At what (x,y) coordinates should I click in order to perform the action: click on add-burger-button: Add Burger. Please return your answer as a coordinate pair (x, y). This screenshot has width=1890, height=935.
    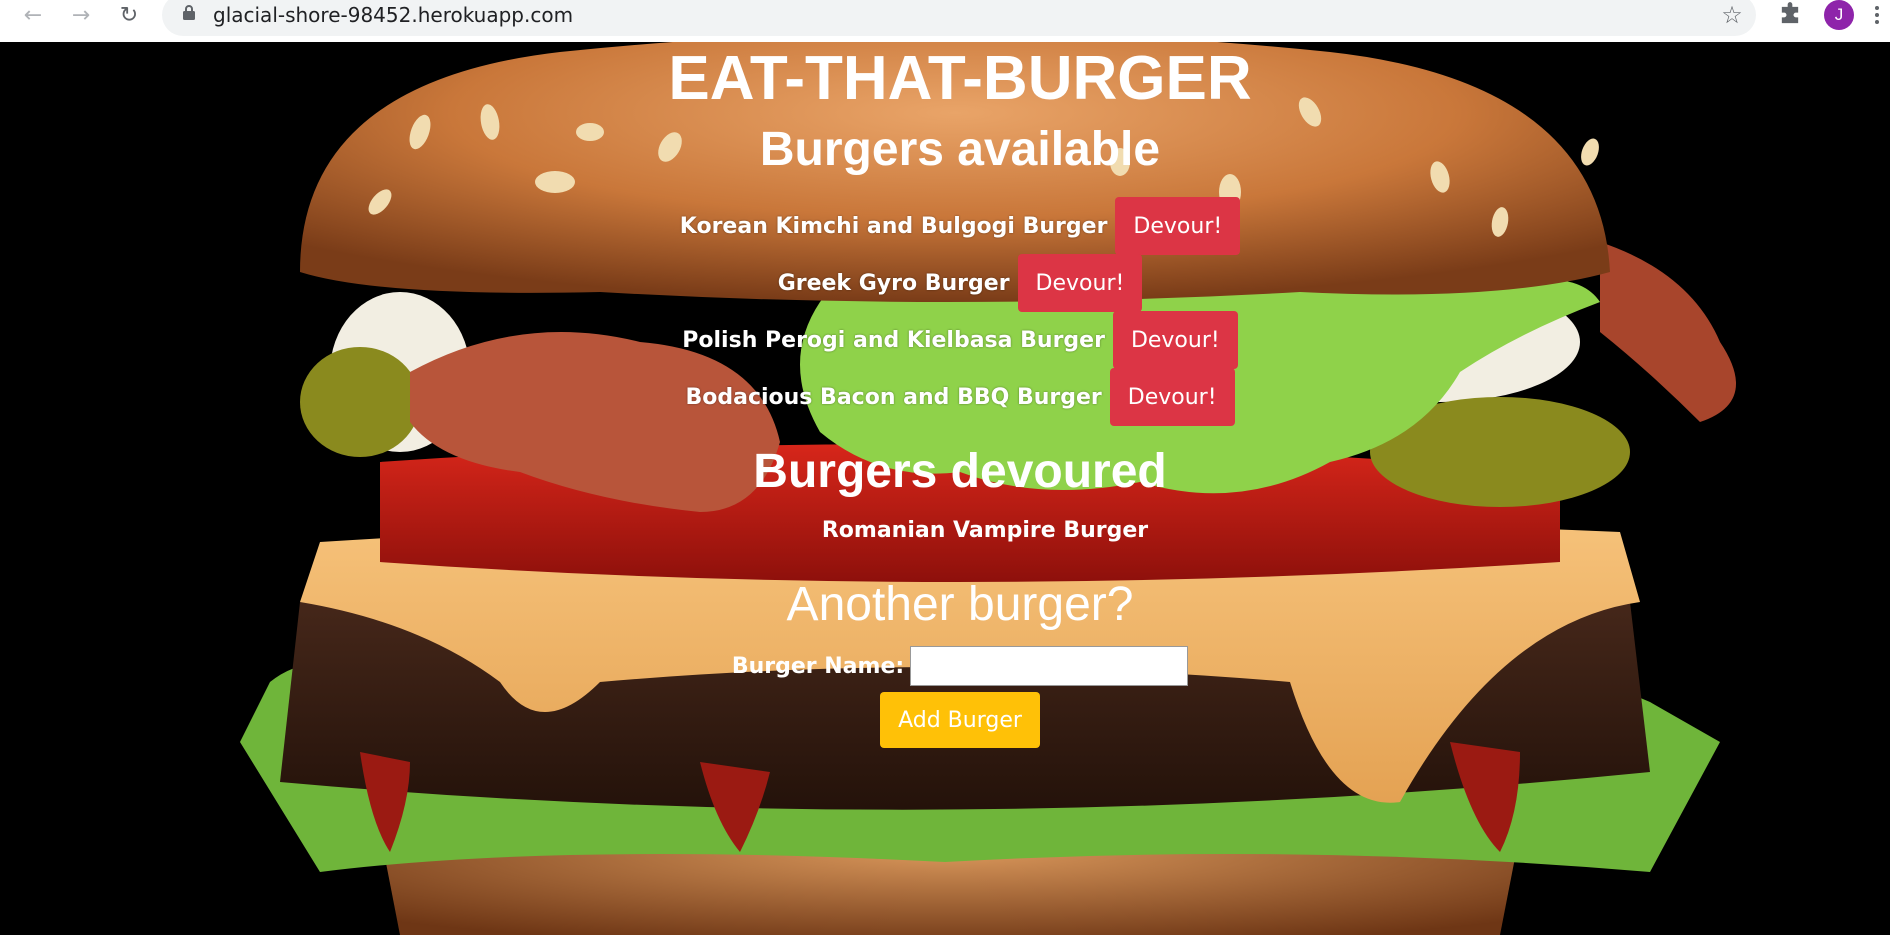
    Looking at the image, I should click on (960, 720).